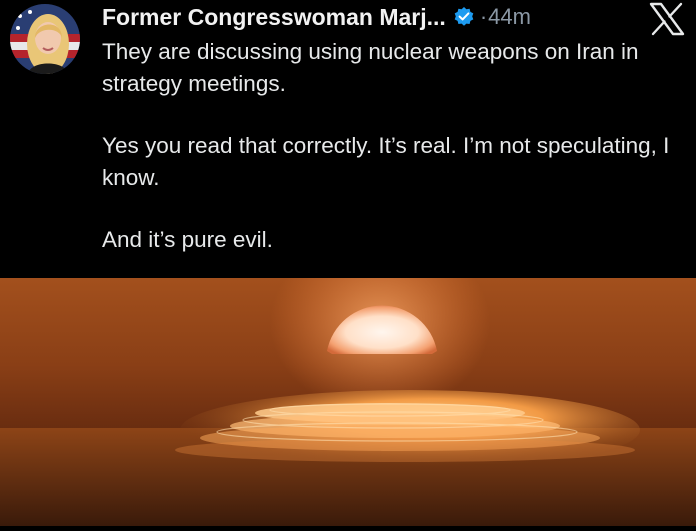  What do you see at coordinates (464, 17) in the screenshot?
I see `verified-badge-icon` at bounding box center [464, 17].